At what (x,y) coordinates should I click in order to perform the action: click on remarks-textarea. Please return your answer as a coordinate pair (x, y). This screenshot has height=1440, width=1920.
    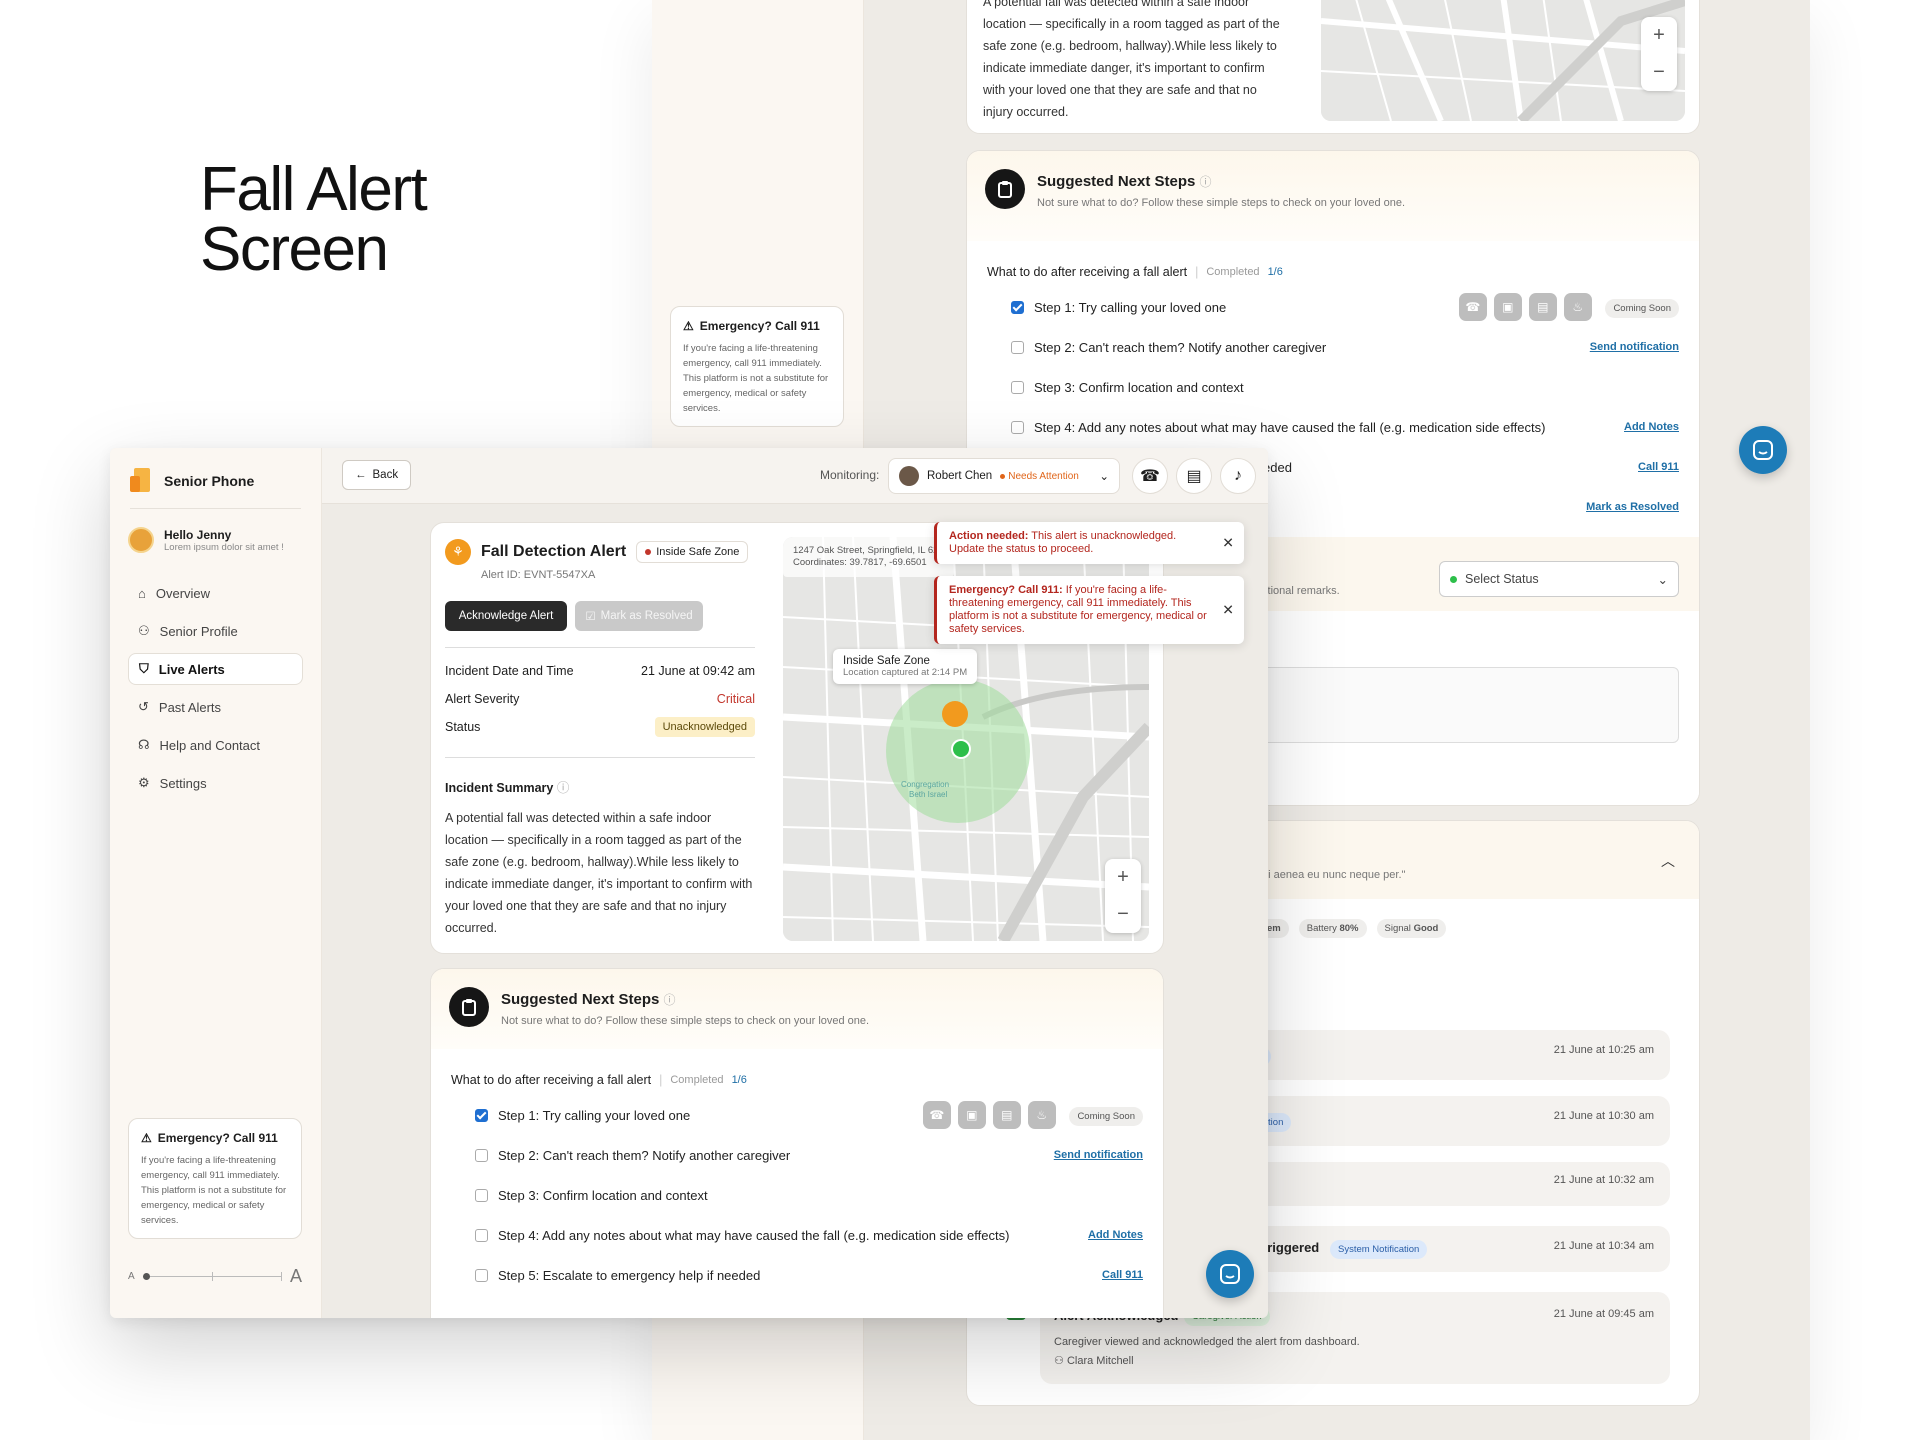
    Looking at the image, I should click on (1469, 705).